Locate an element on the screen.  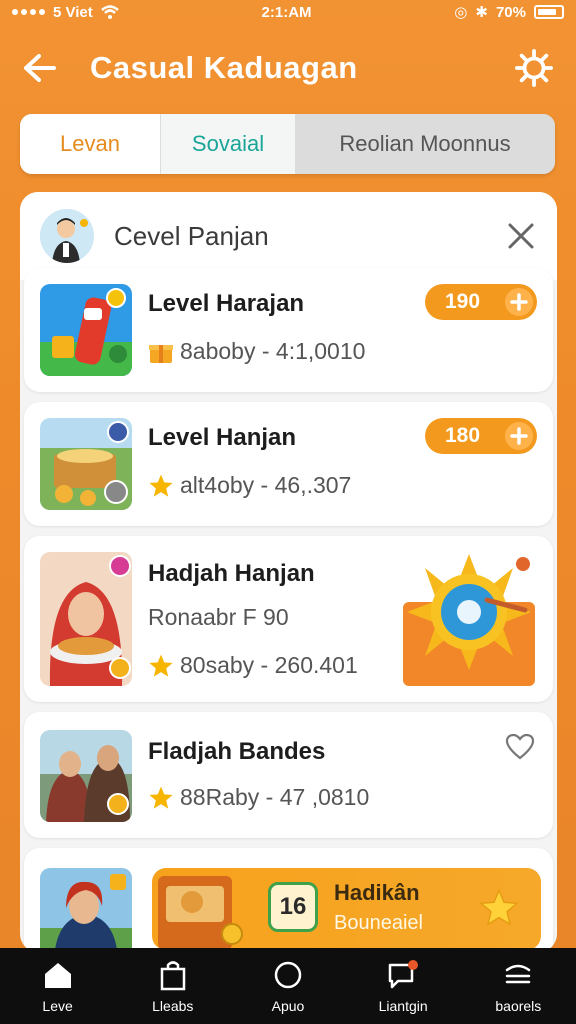
list-item: 16 Hadikân Bouneaiel is located at coordinates (288, 900).